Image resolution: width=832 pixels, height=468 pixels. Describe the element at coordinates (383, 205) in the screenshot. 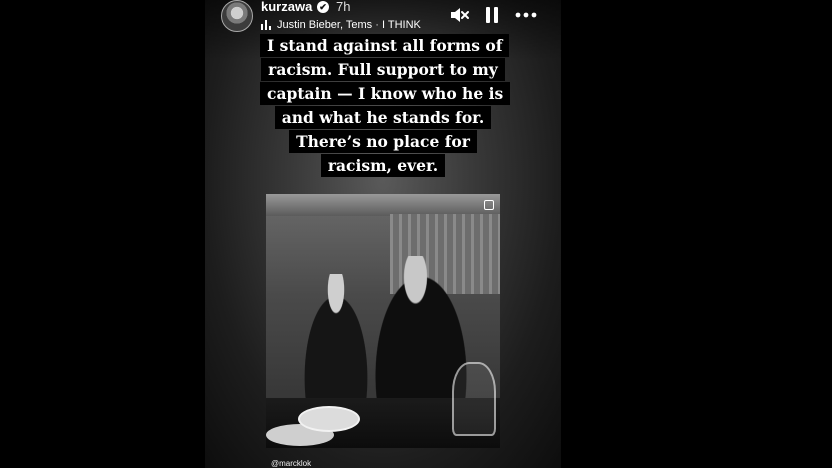

I see `restaurant-ceiling` at that location.